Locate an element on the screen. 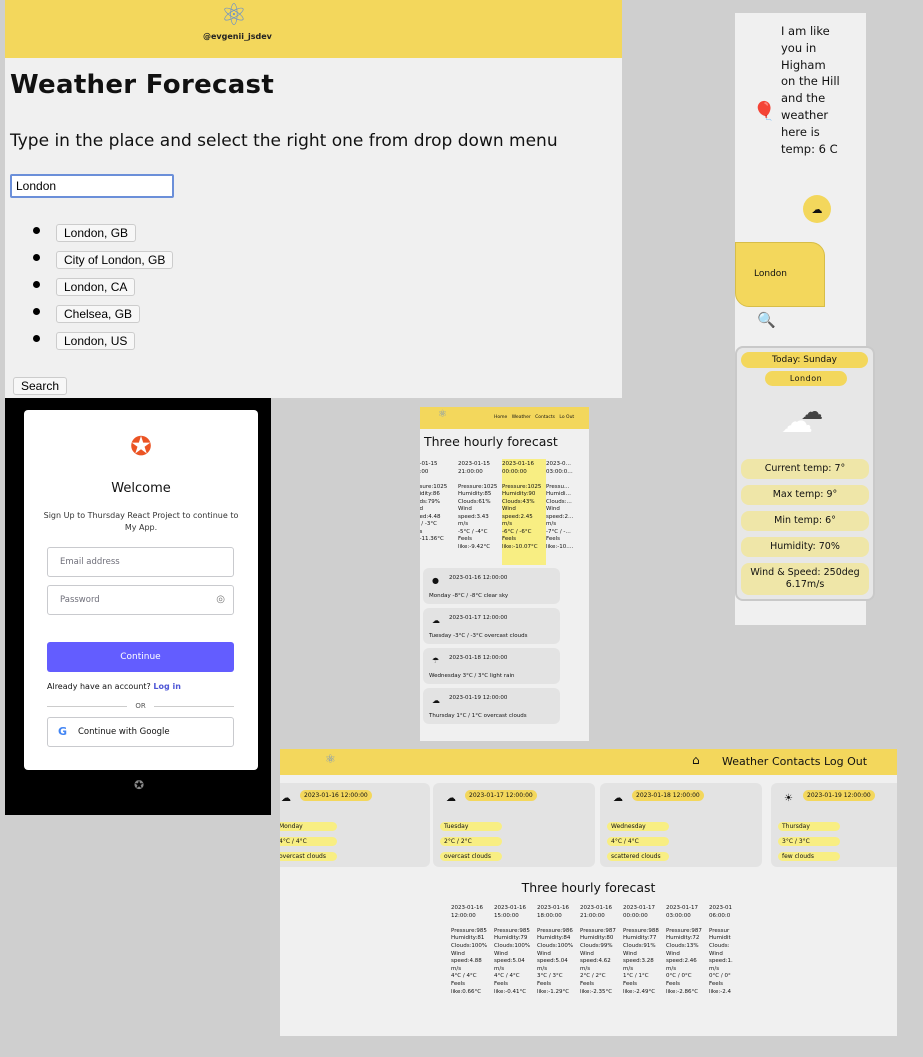 The height and width of the screenshot is (1057, 923). column-line: 3°C / 3°C is located at coordinates (550, 976).